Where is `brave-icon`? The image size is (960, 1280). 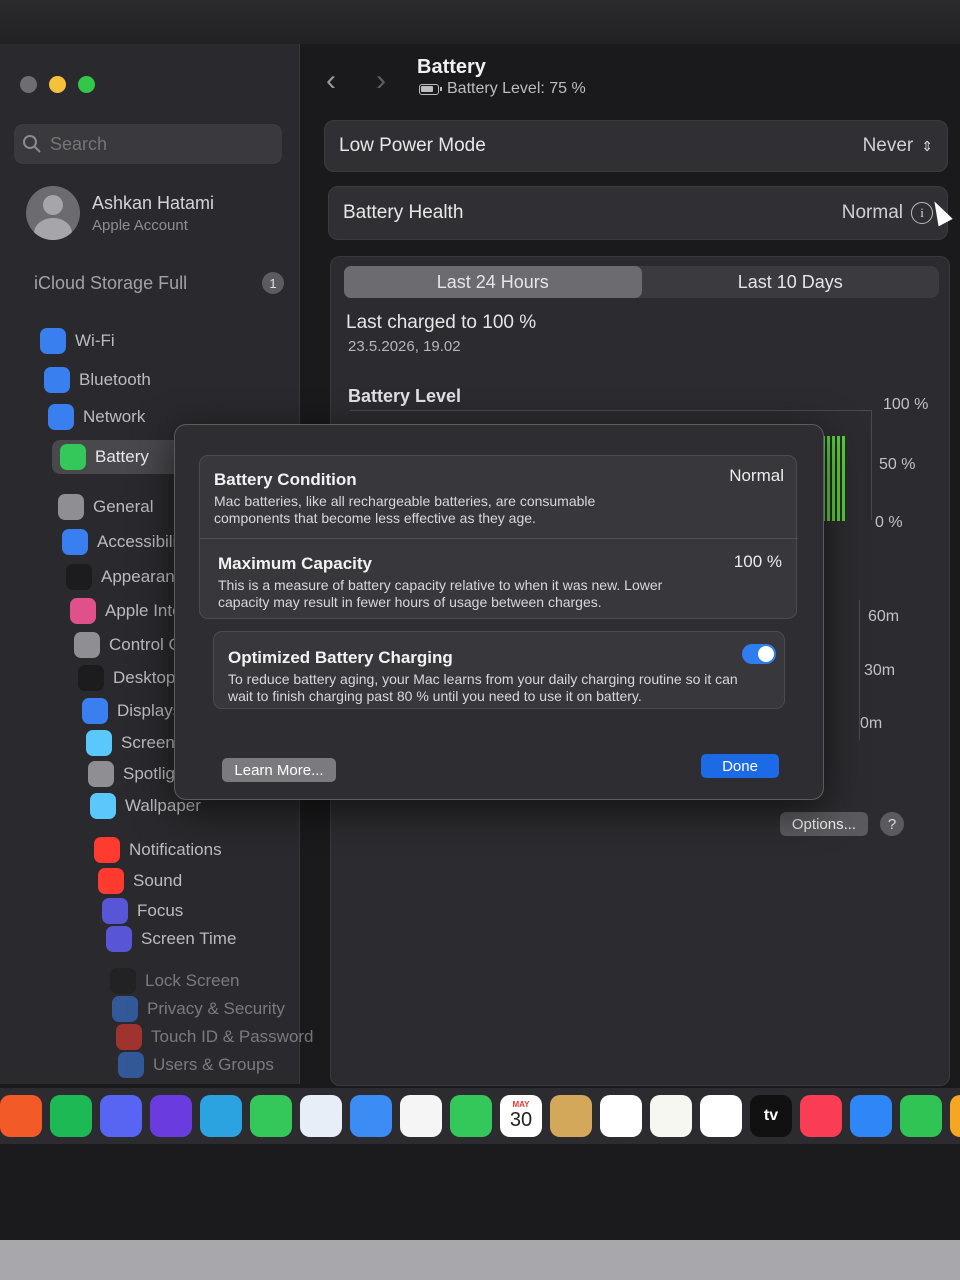 brave-icon is located at coordinates (21, 1116).